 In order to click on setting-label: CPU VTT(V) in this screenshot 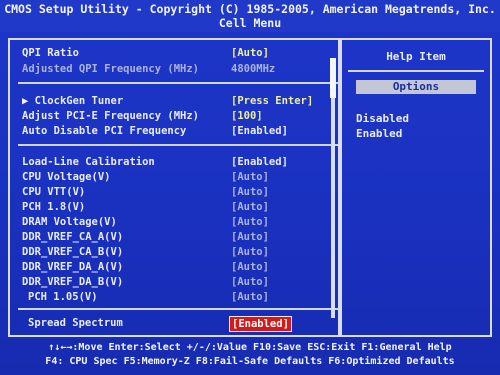, I will do `click(54, 192)`.